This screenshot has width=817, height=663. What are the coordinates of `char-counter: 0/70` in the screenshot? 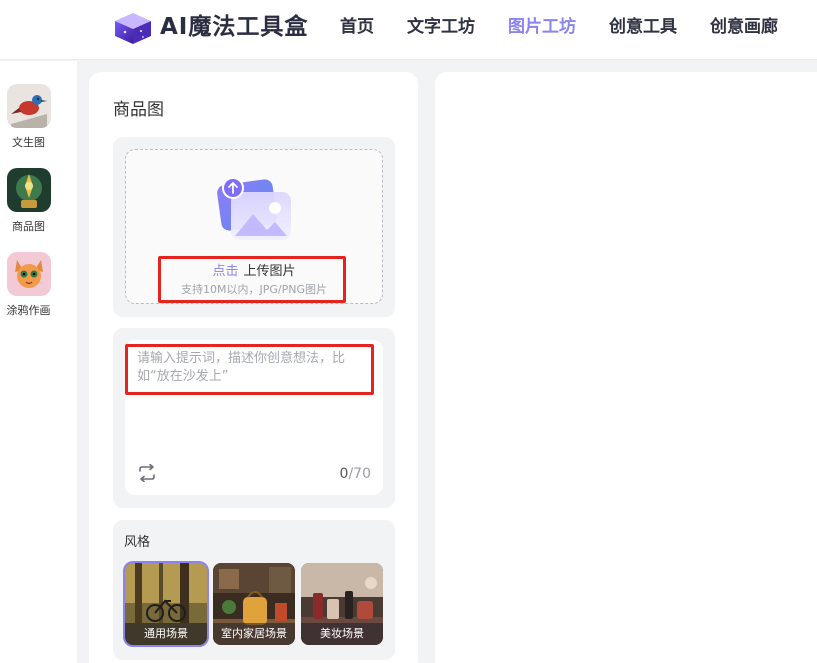 It's located at (355, 474).